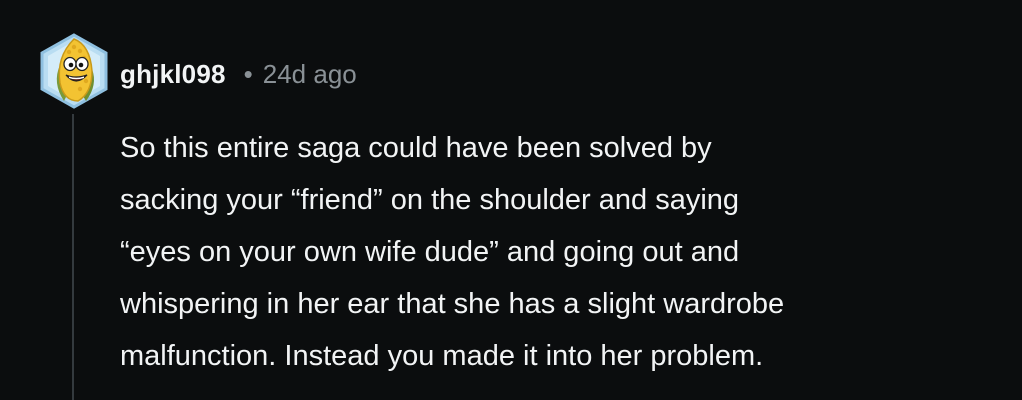 The image size is (1022, 400). What do you see at coordinates (173, 74) in the screenshot?
I see `username-link: ghjkl098` at bounding box center [173, 74].